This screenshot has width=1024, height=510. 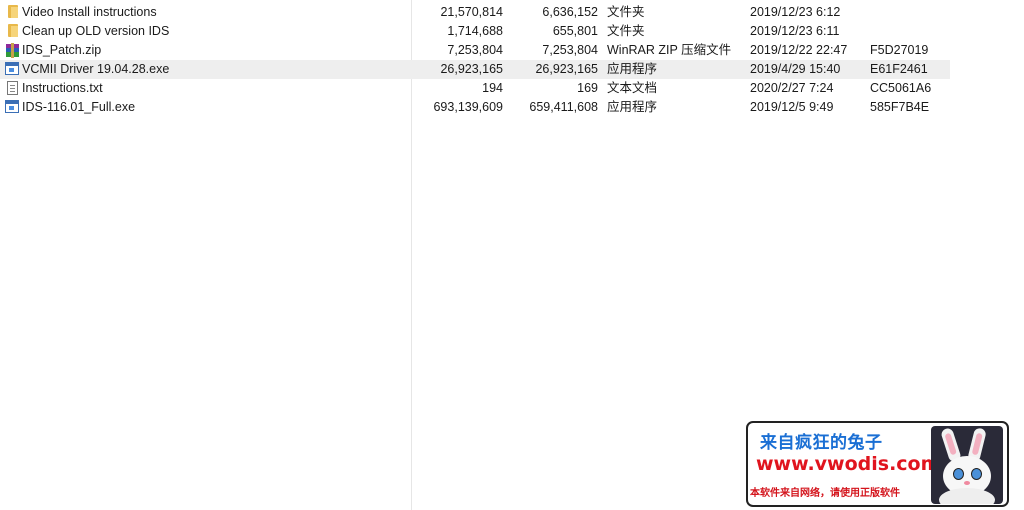 I want to click on banner-notice: 本软件来自网络，请使用正版软件, so click(x=825, y=493).